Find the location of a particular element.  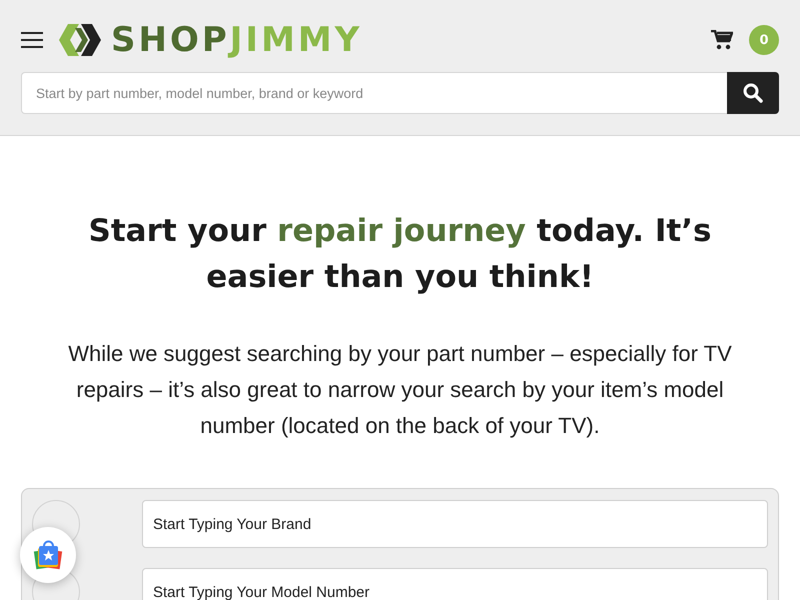

search-button is located at coordinates (753, 93).